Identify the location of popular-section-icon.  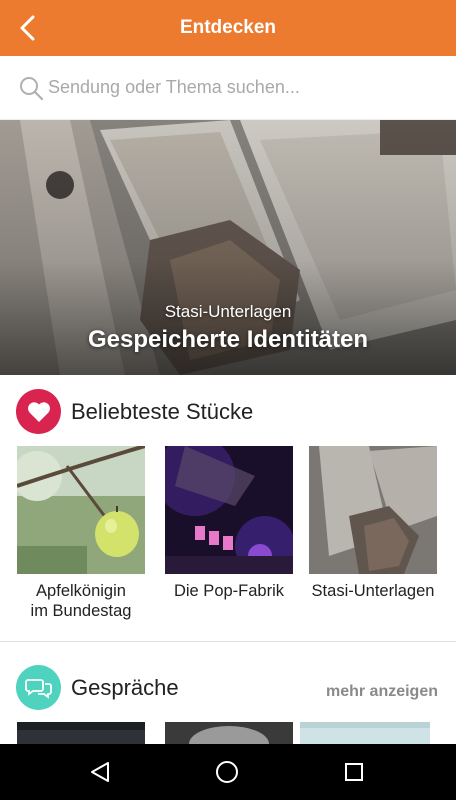
(38, 411).